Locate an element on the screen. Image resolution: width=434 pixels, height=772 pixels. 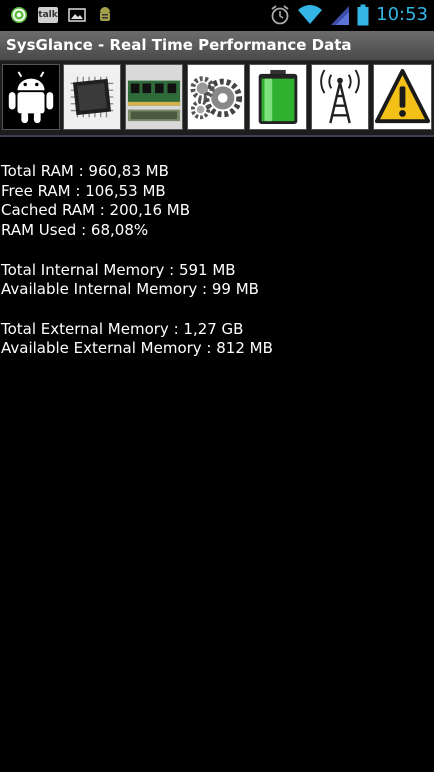
warning-button is located at coordinates (402, 97).